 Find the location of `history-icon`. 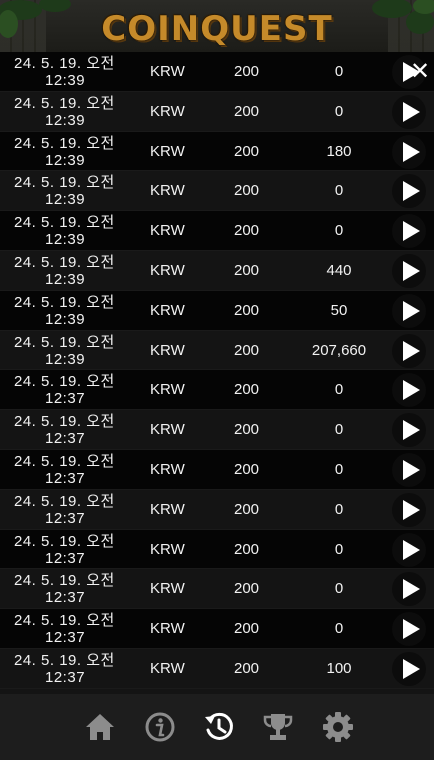

history-icon is located at coordinates (219, 727).